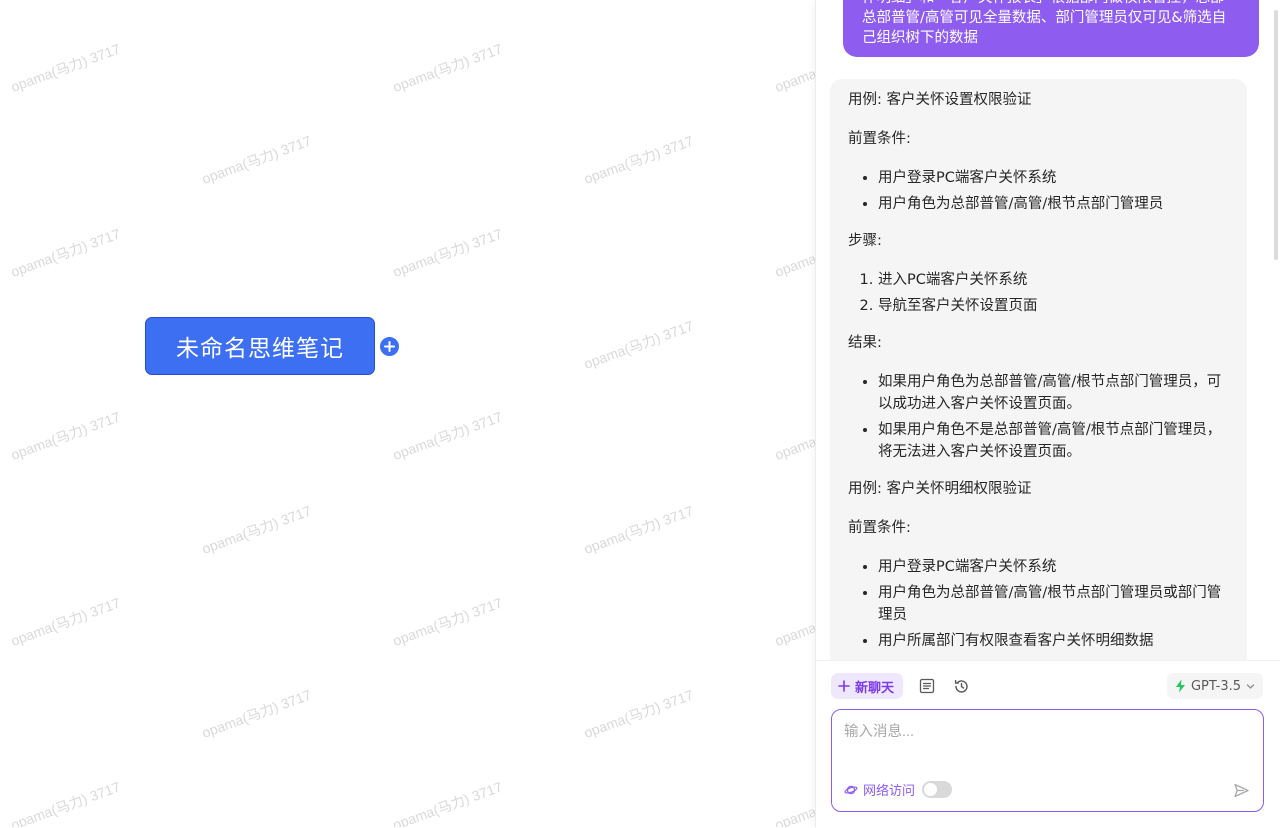 The height and width of the screenshot is (828, 1280). Describe the element at coordinates (940, 100) in the screenshot. I see `case-title: 用例: 客户关怀设置权限验证` at that location.